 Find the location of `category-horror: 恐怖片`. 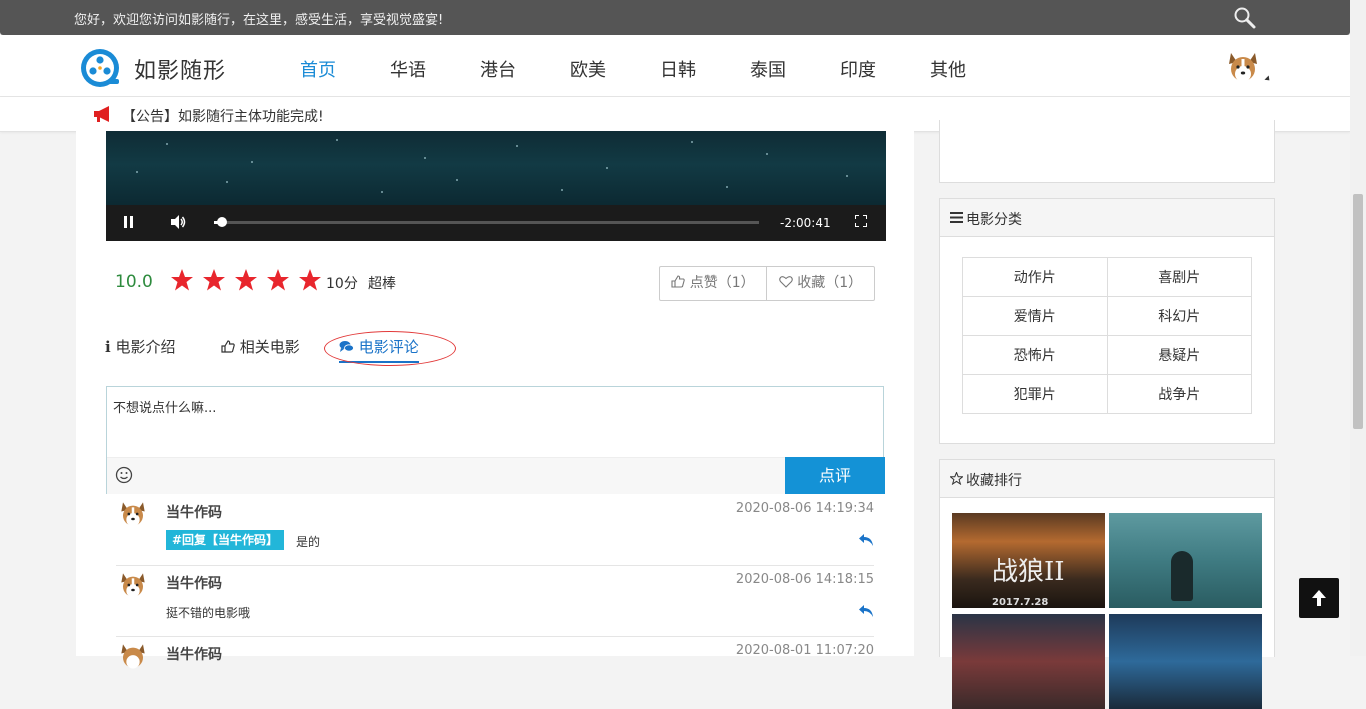

category-horror: 恐怖片 is located at coordinates (1035, 355).